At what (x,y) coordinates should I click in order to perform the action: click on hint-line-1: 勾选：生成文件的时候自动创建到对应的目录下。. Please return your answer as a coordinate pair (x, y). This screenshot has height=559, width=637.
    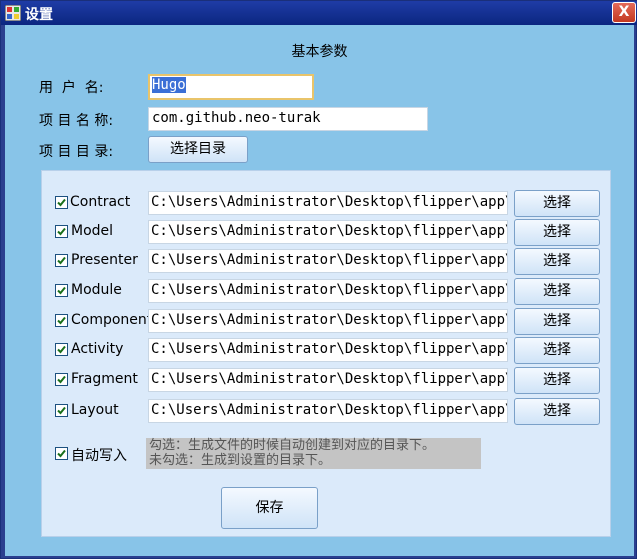
    Looking at the image, I should click on (292, 445).